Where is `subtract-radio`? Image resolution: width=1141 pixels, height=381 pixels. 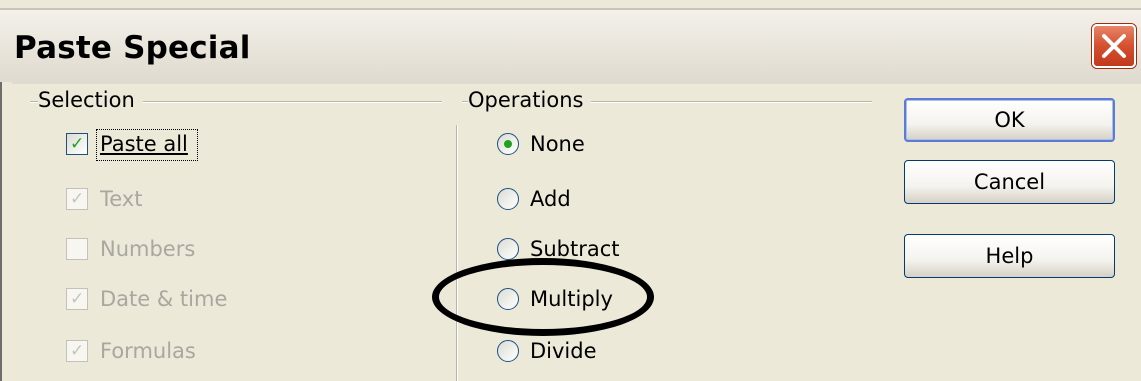 subtract-radio is located at coordinates (508, 249).